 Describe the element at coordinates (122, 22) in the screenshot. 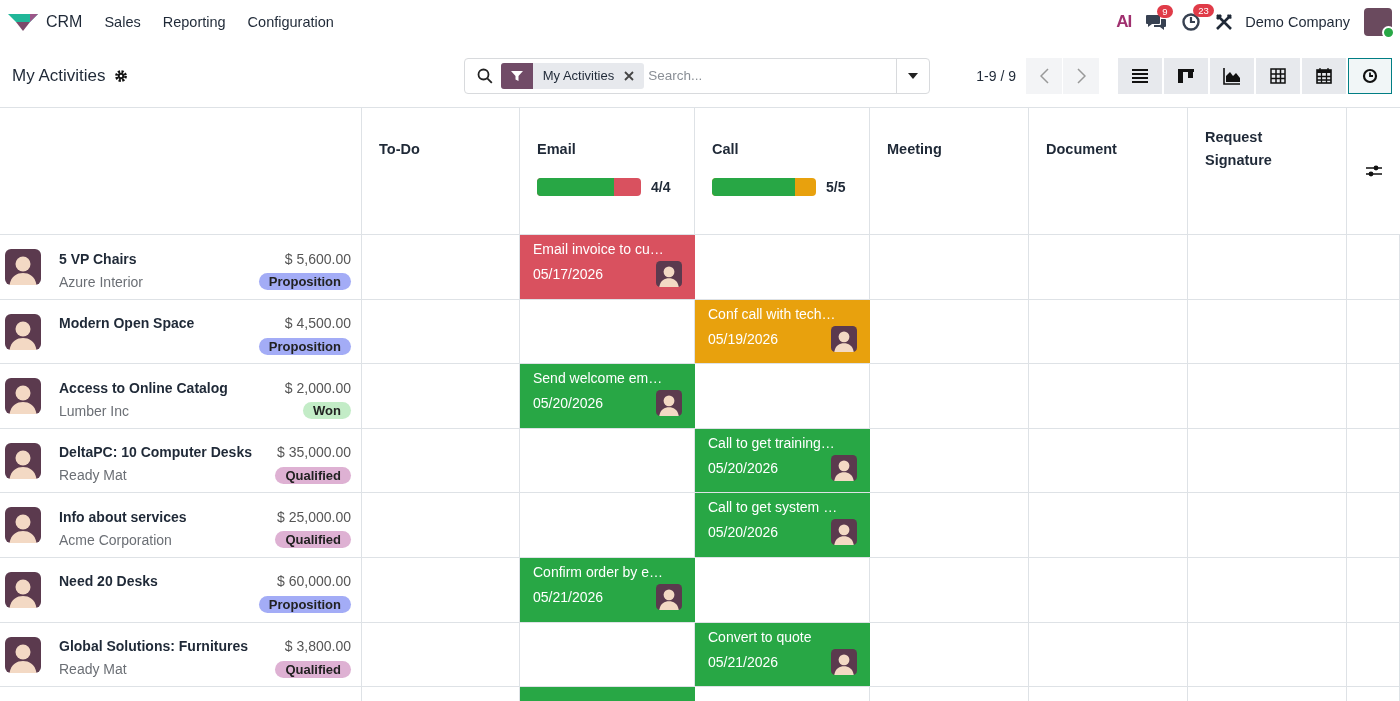

I see `menu-item: Sales` at that location.